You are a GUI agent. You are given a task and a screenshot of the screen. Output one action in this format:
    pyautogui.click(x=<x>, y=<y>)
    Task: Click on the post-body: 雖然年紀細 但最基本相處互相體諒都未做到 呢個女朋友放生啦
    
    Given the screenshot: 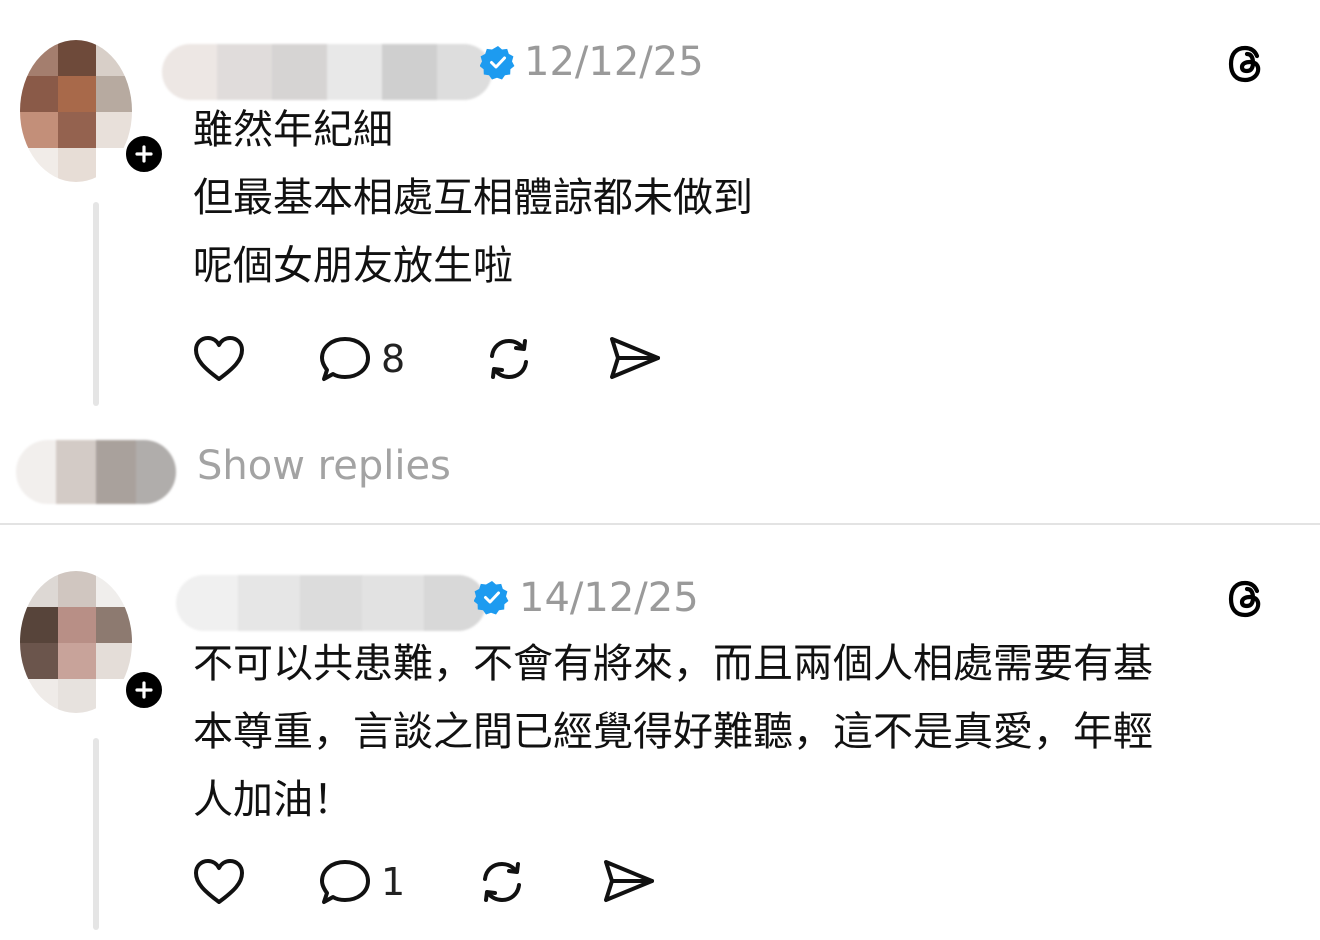 What is the action you would take?
    pyautogui.click(x=473, y=198)
    